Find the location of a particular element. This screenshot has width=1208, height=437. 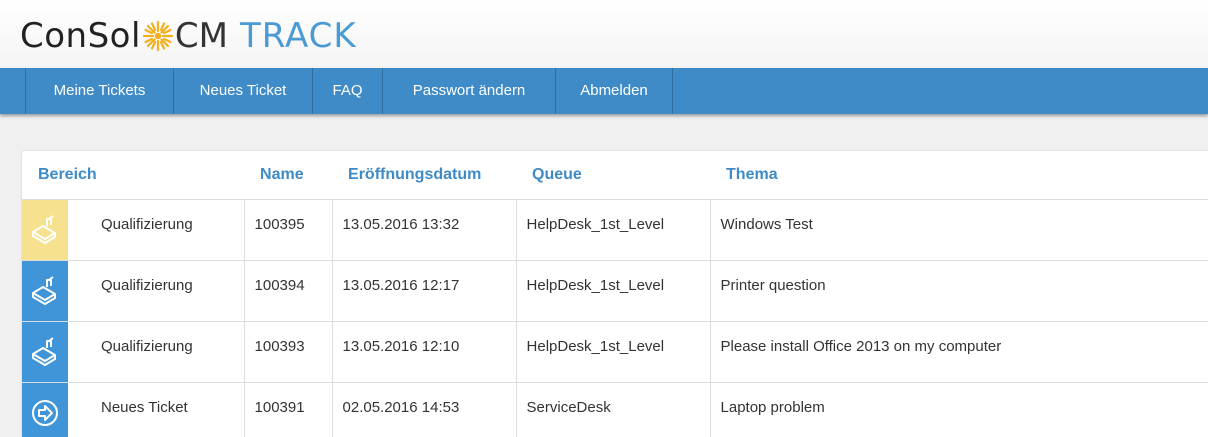

datum-text: 13.05.2016 12:17 is located at coordinates (401, 285).